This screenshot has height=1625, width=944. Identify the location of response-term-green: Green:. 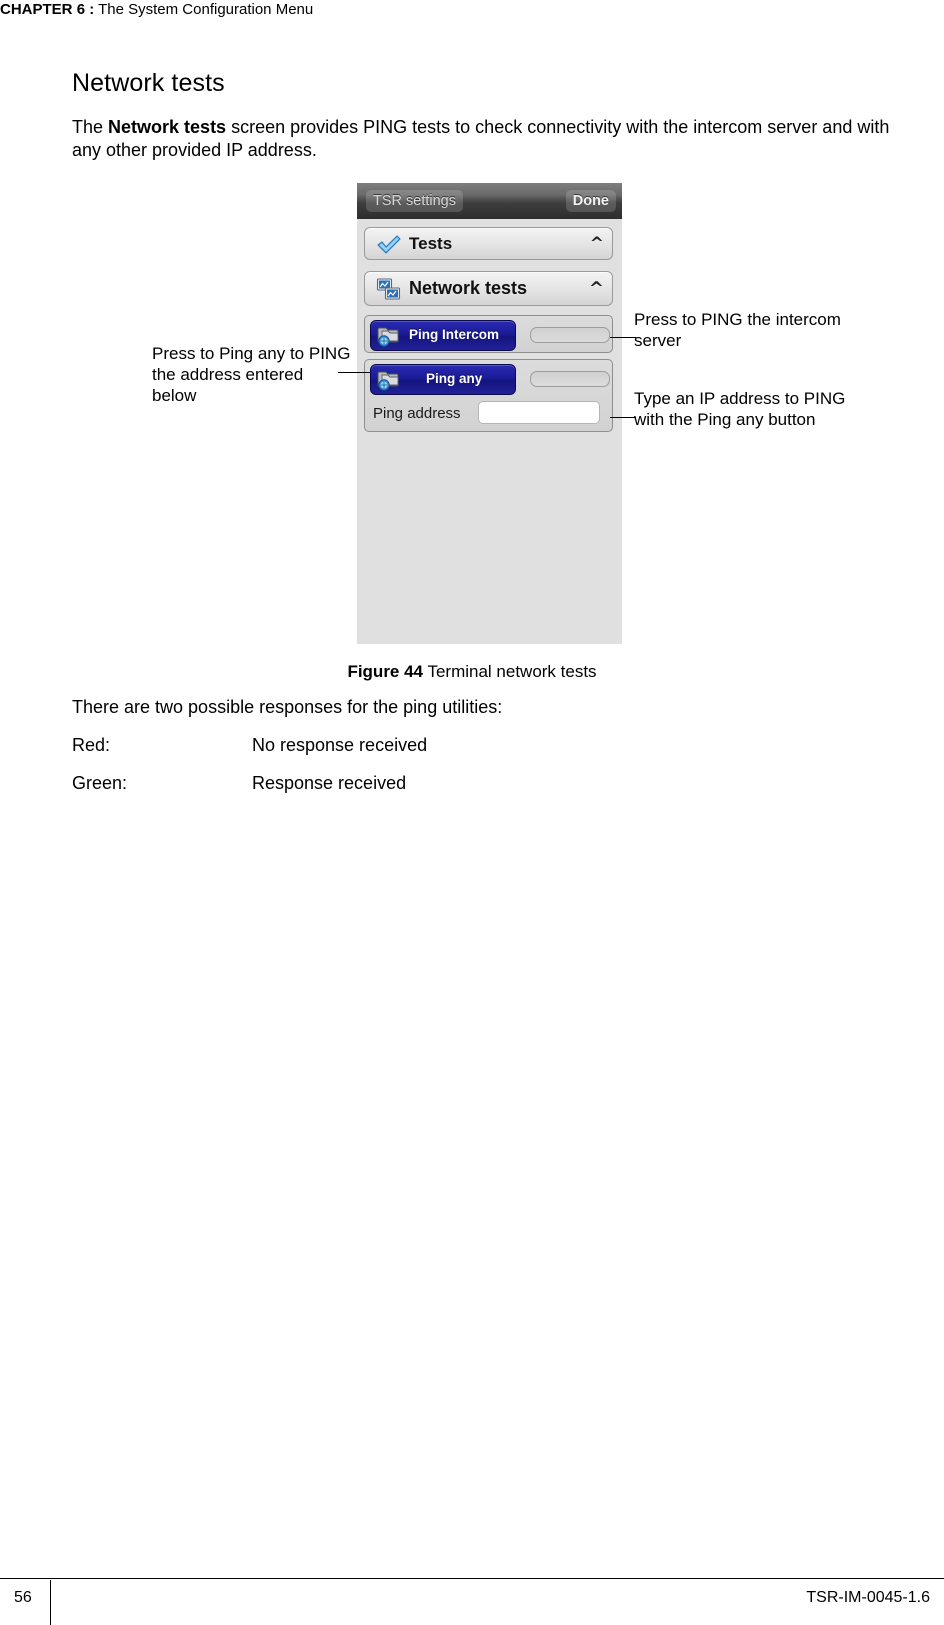
(100, 783).